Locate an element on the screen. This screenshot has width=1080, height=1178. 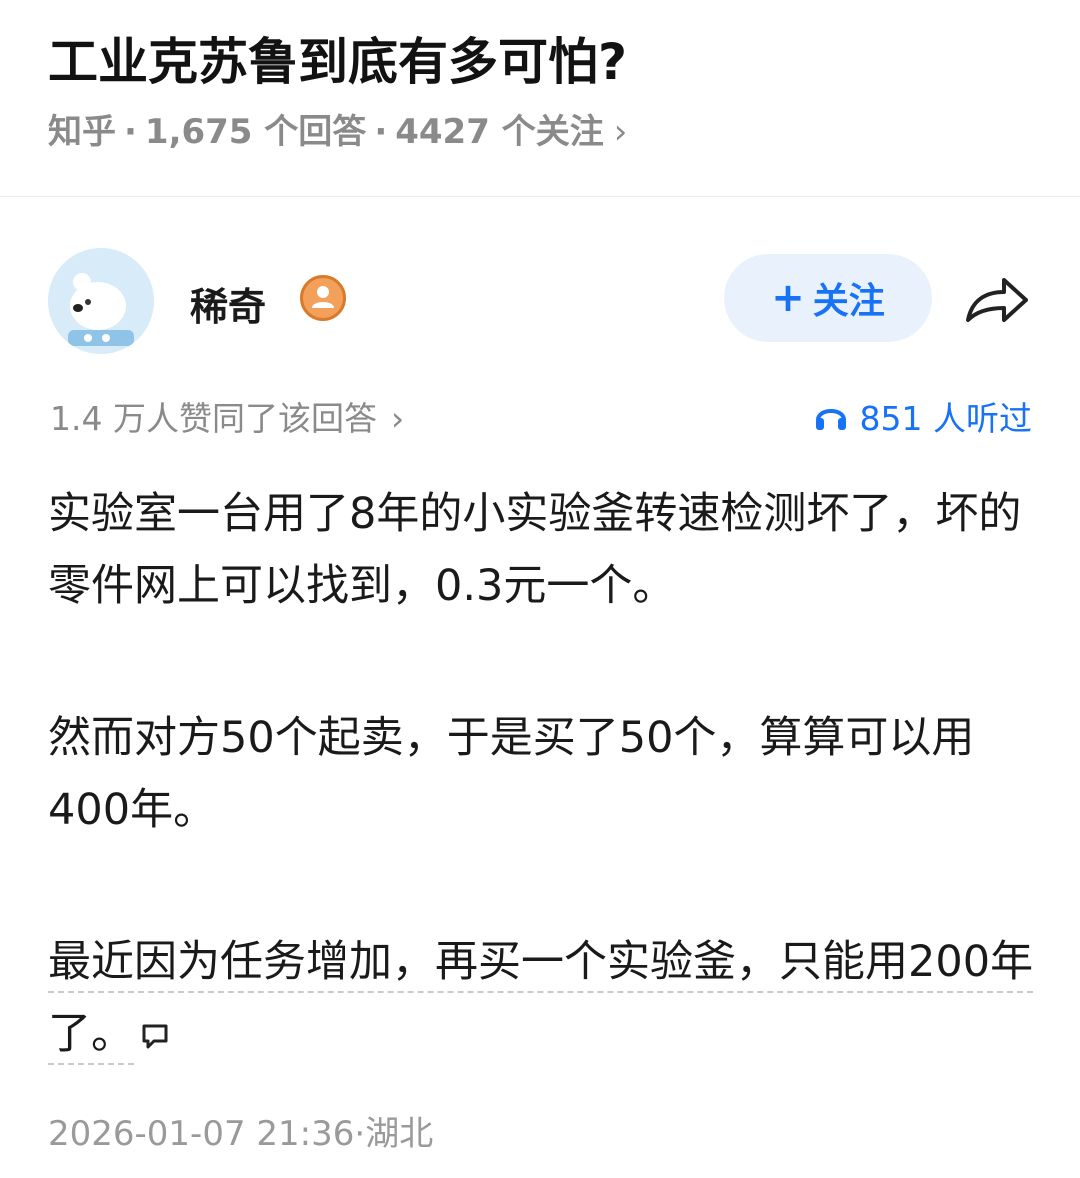
listens-text: 851 人听过 is located at coordinates (945, 418).